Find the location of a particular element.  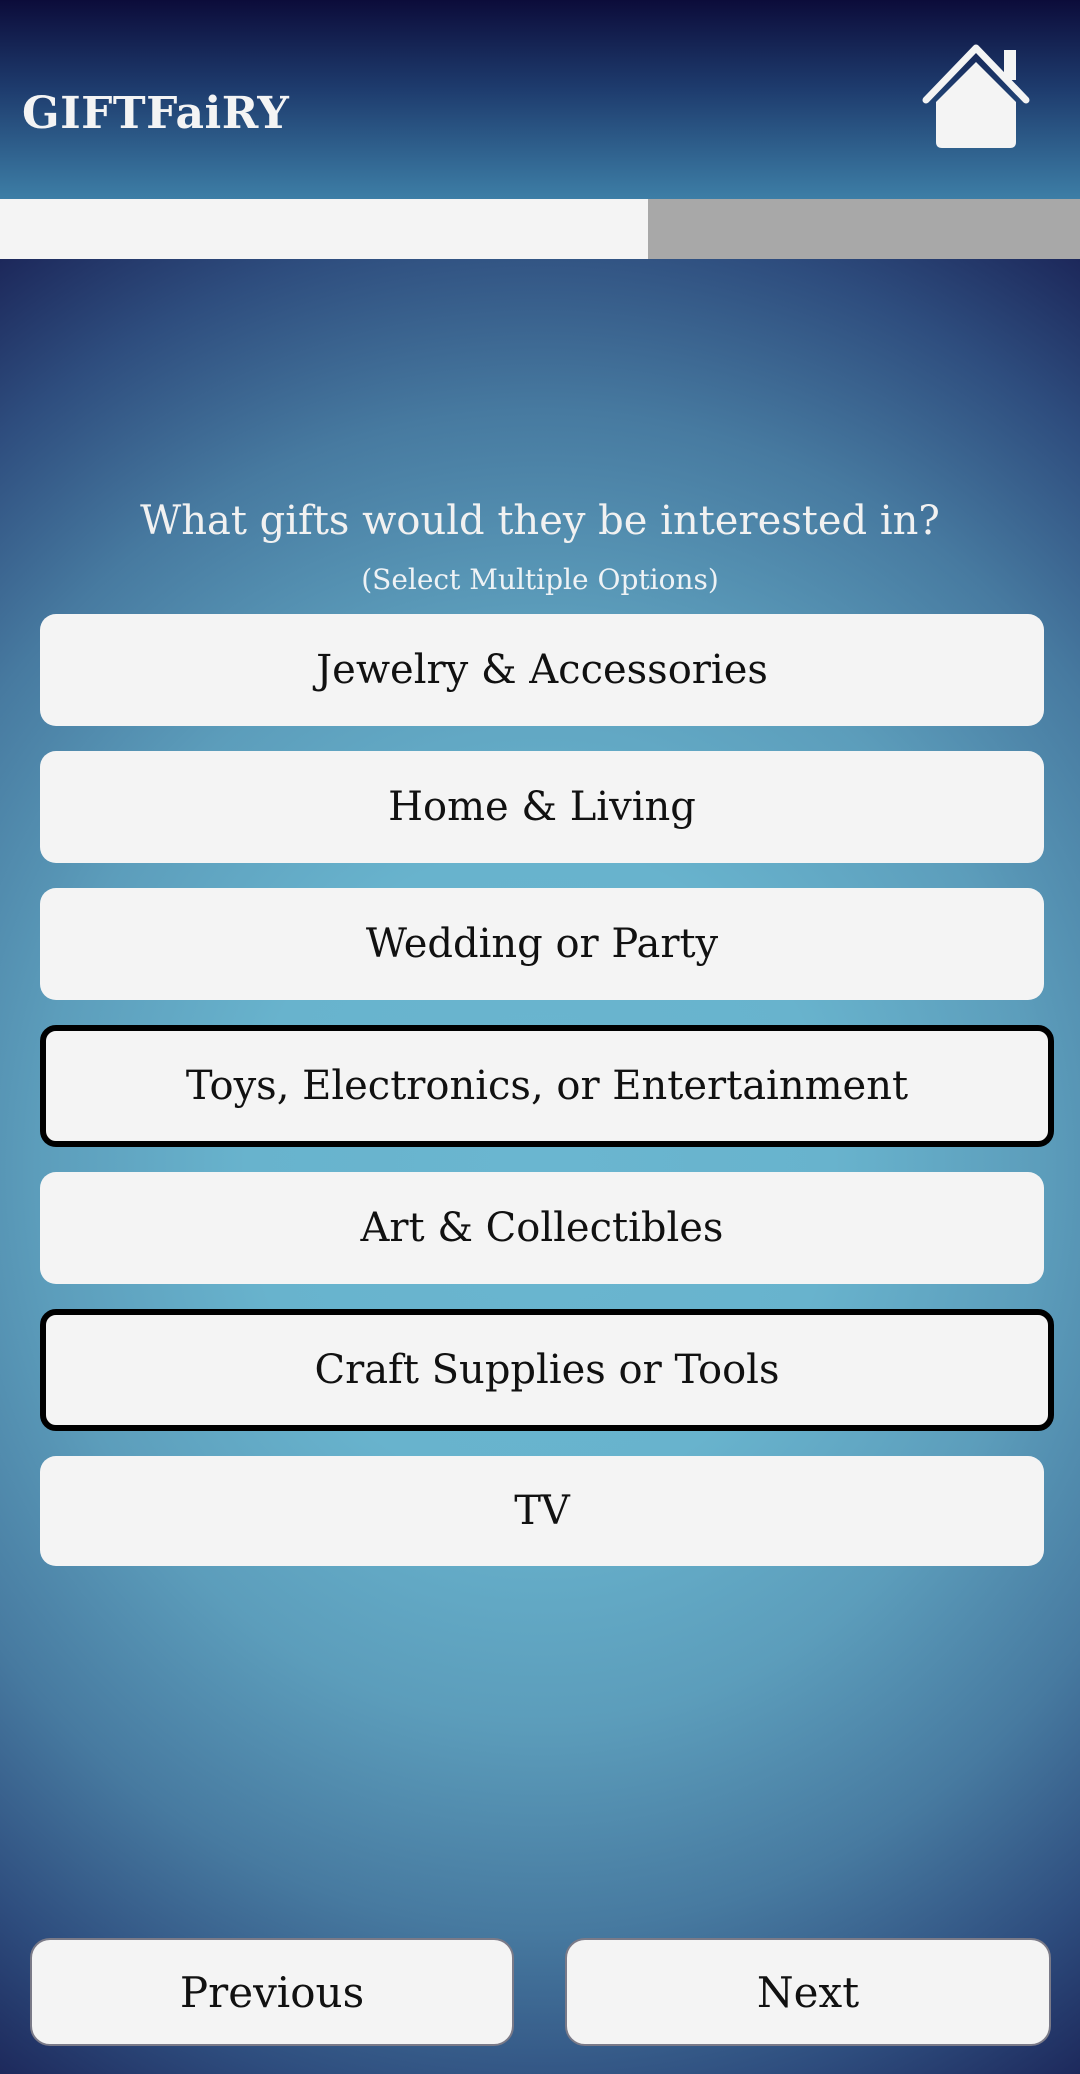

question-text: What gifts would they be interested in? is located at coordinates (540, 521).